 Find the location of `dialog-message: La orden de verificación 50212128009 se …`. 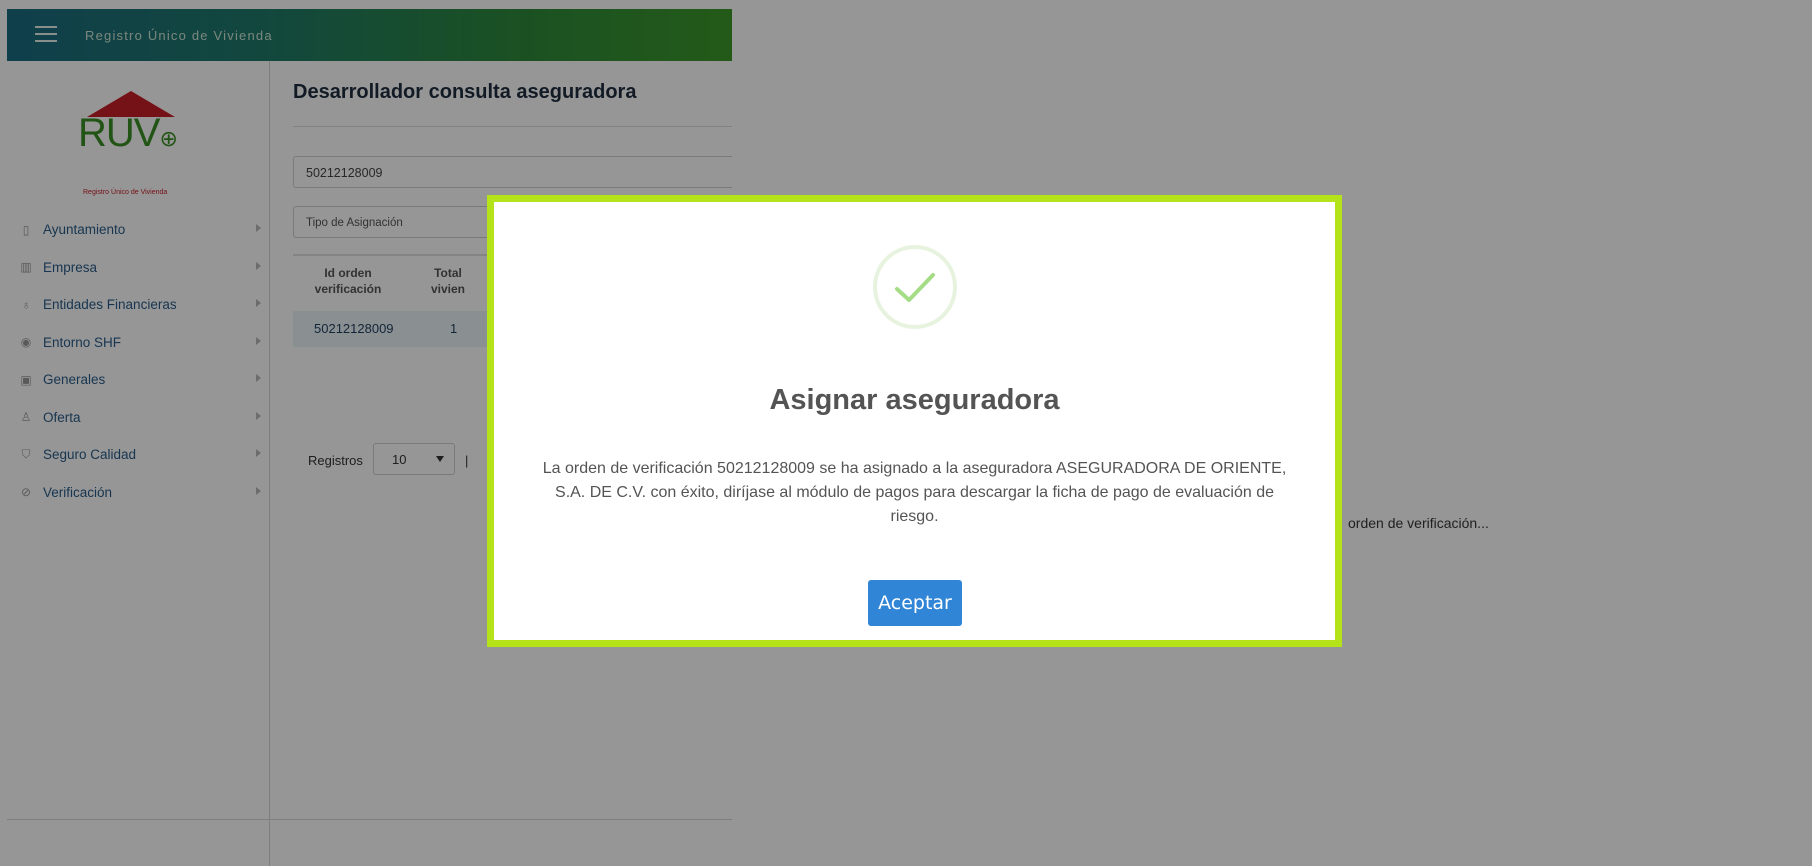

dialog-message: La orden de verificación 50212128009 se … is located at coordinates (914, 492).